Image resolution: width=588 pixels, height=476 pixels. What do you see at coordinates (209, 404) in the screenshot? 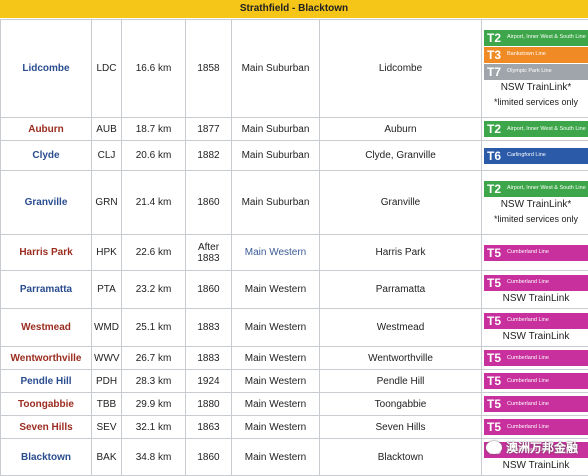
I see `station-opened: 1880` at bounding box center [209, 404].